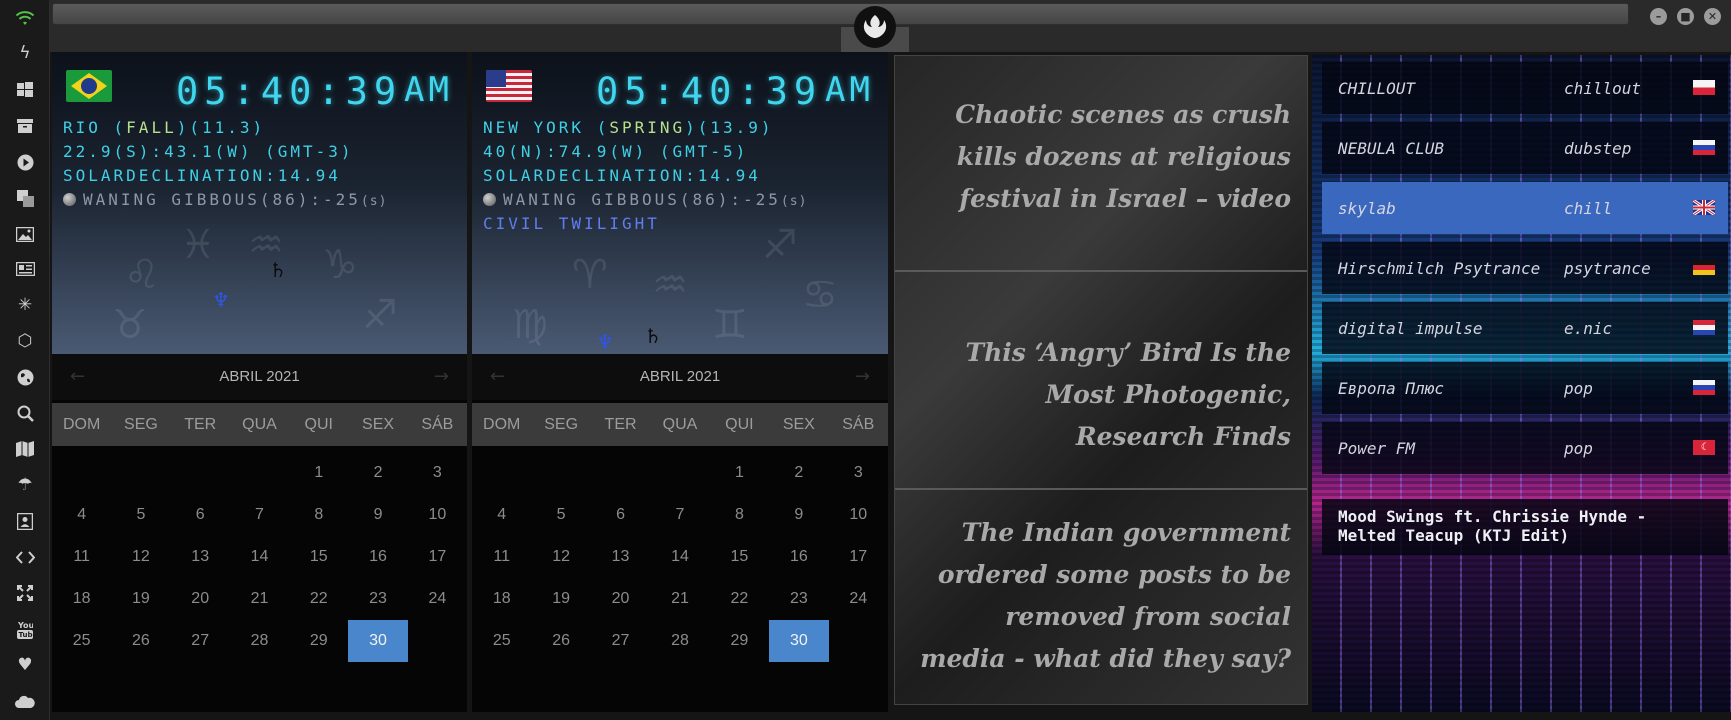 The height and width of the screenshot is (720, 1731). Describe the element at coordinates (25, 269) in the screenshot. I see `news-icon` at that location.